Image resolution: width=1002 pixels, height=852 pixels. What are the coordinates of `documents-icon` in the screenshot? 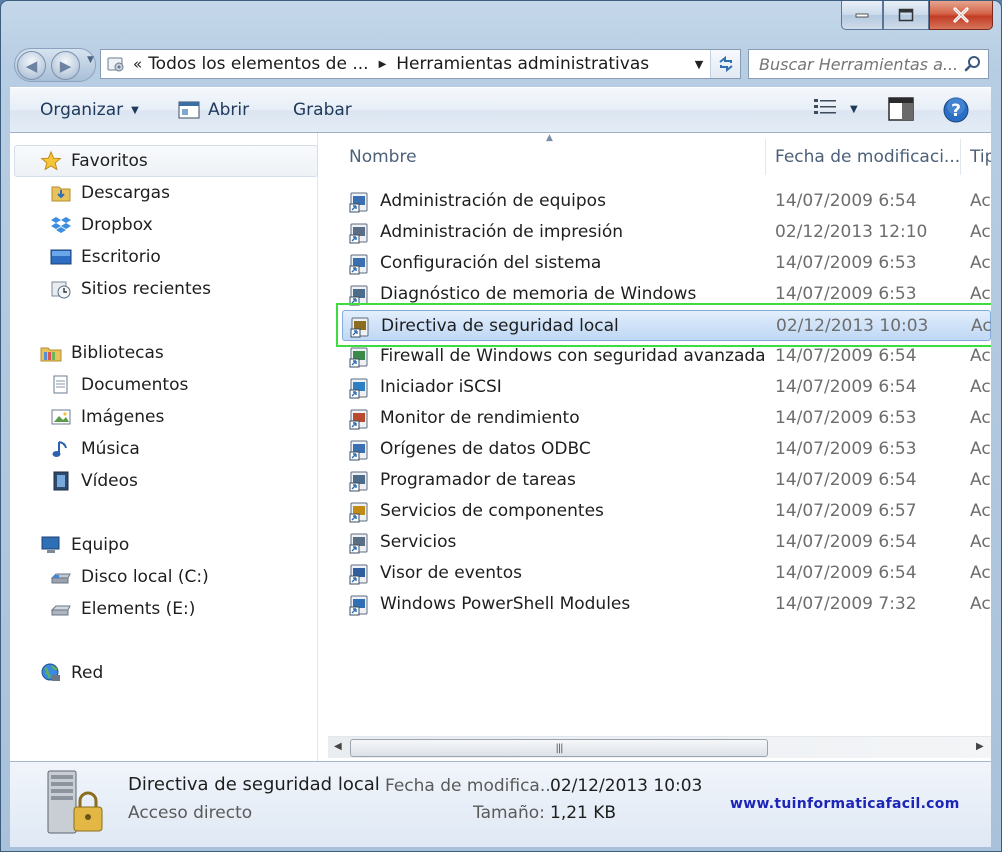 It's located at (61, 385).